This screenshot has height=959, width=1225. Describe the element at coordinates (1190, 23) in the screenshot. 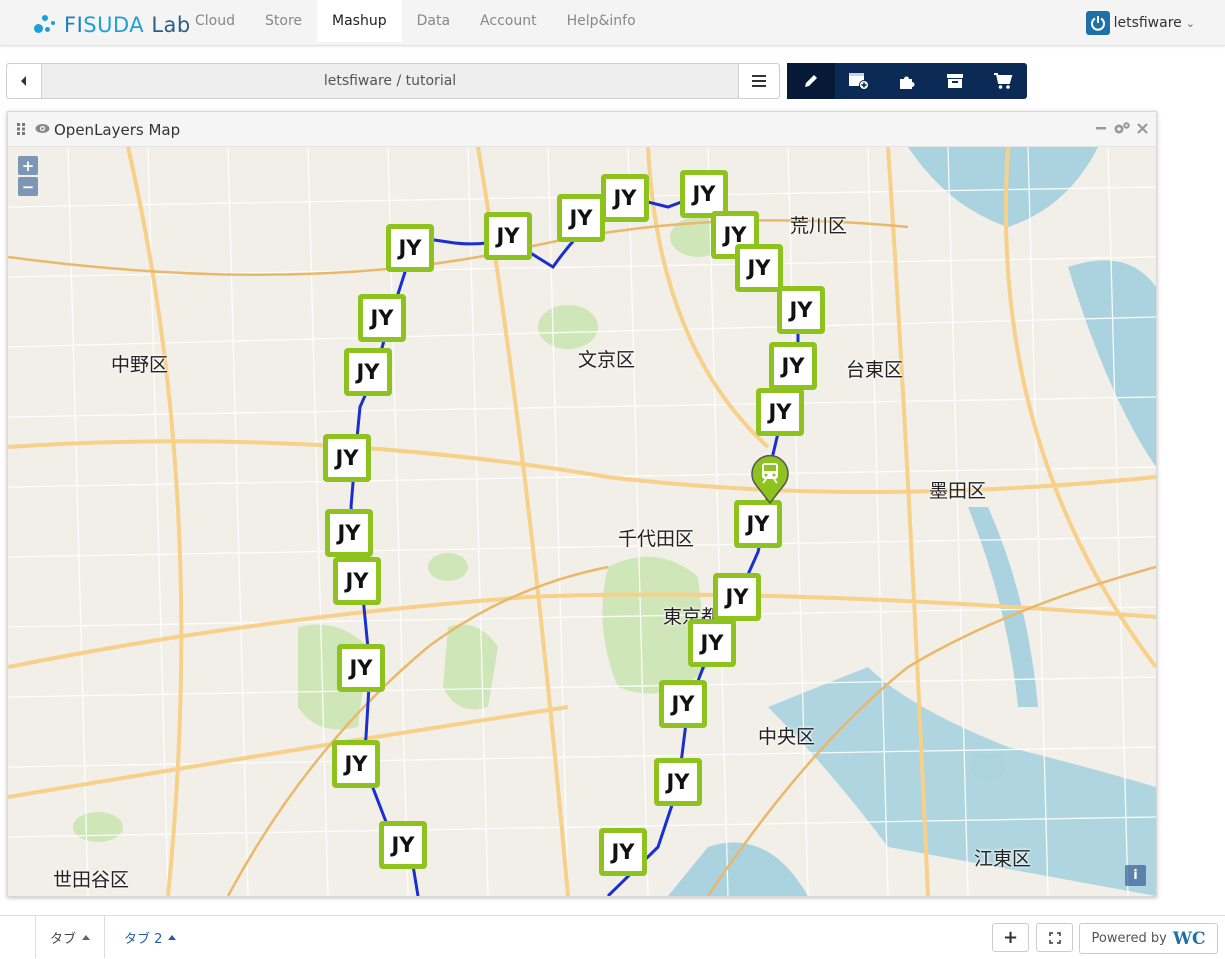

I see `chevron-down-icon: ⌄` at that location.